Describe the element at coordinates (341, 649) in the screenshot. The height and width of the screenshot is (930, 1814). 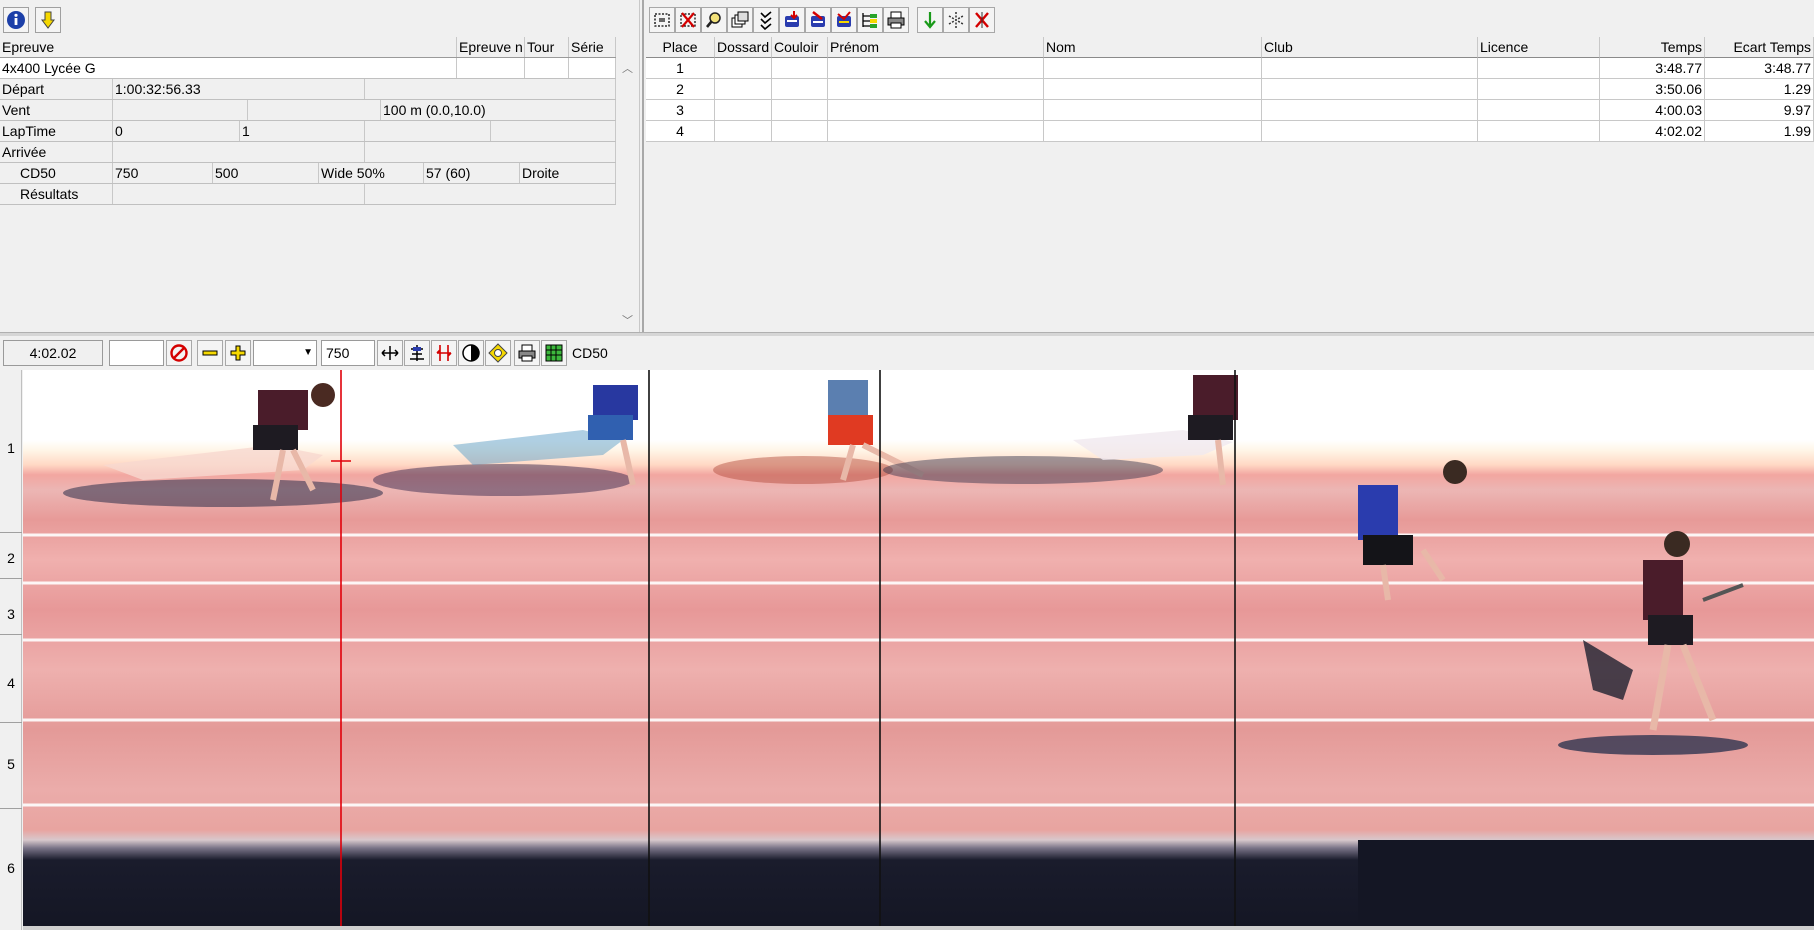
I see `cursor-line` at that location.